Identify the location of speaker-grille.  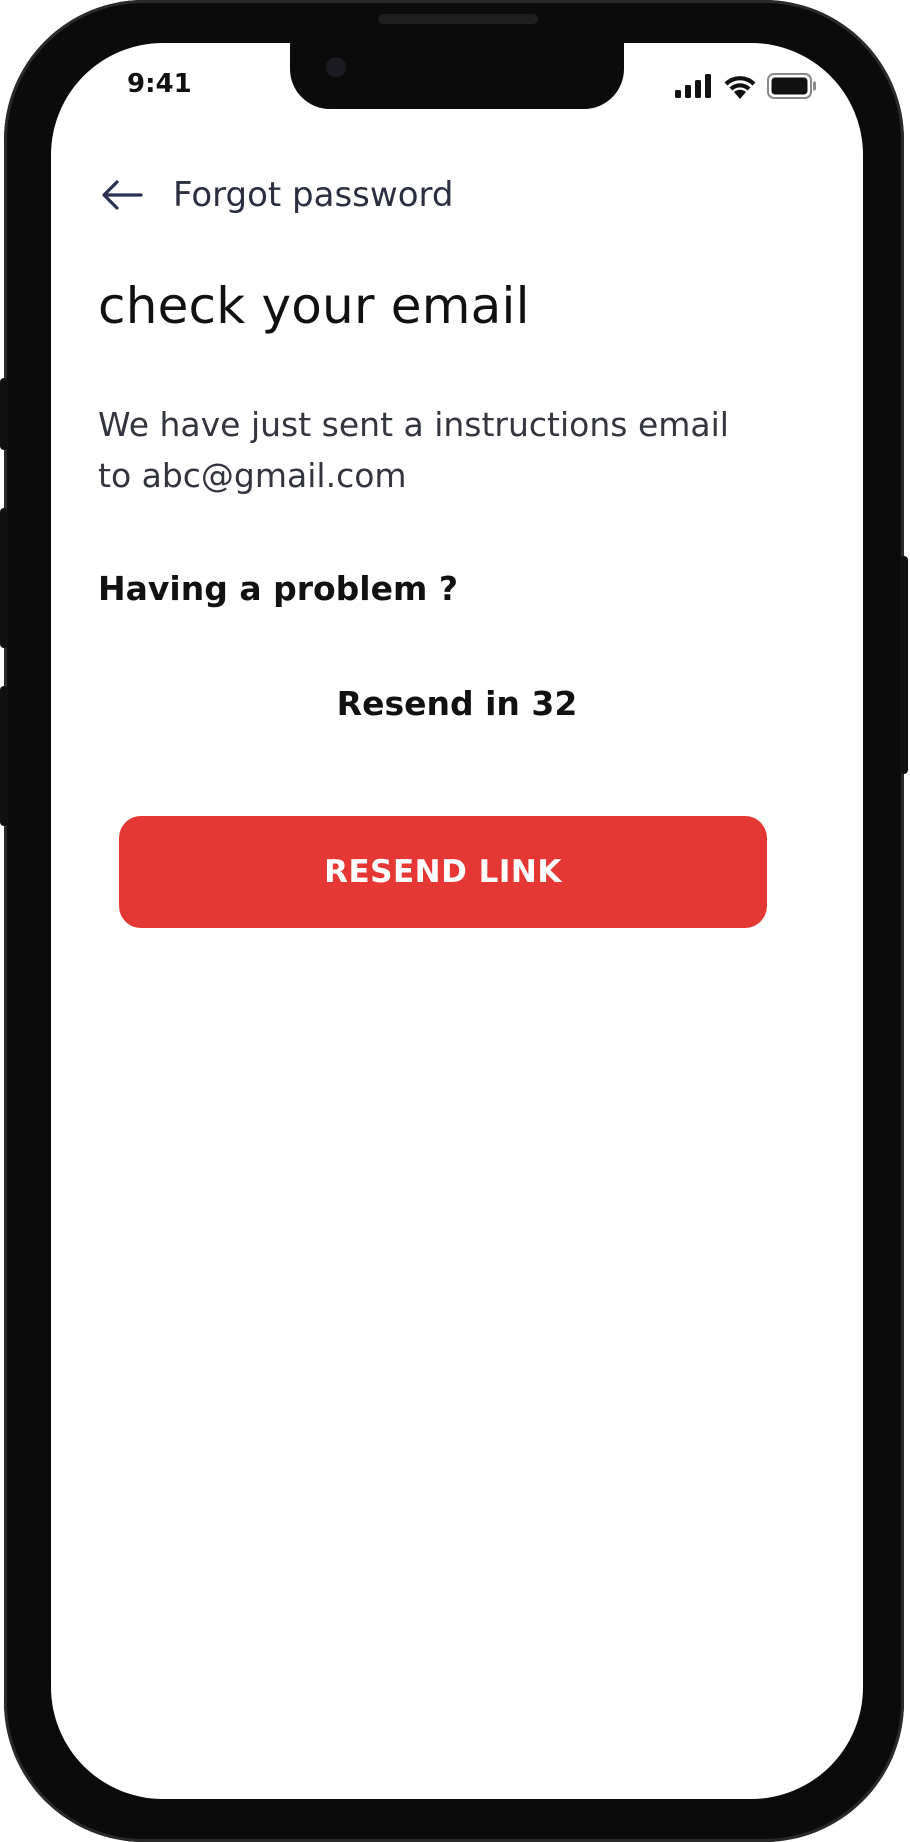
(458, 19).